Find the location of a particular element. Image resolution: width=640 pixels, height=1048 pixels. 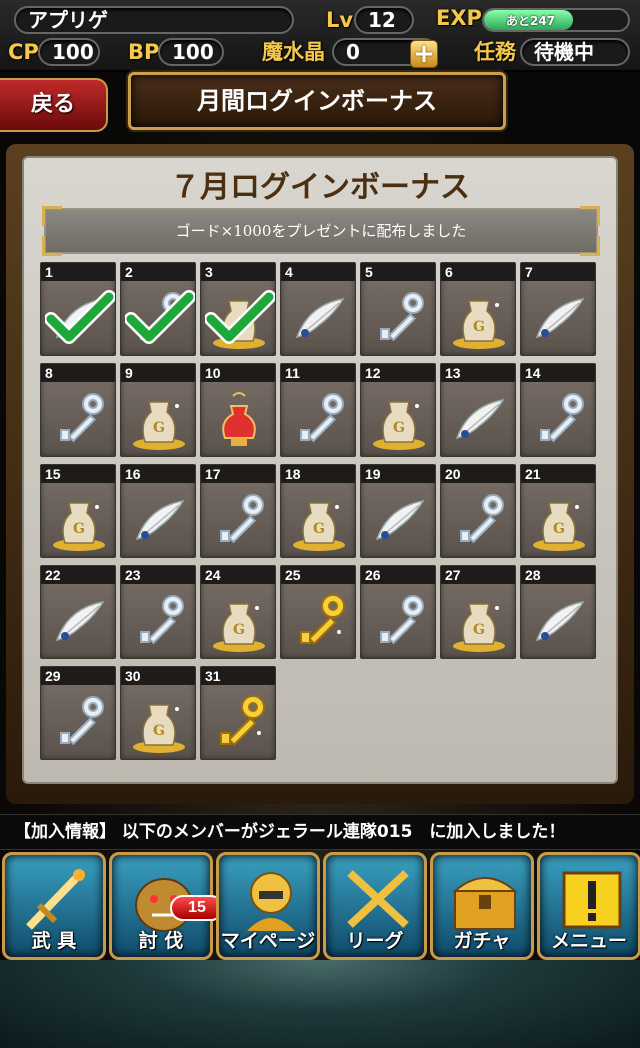

day-number: 16 is located at coordinates (158, 474).